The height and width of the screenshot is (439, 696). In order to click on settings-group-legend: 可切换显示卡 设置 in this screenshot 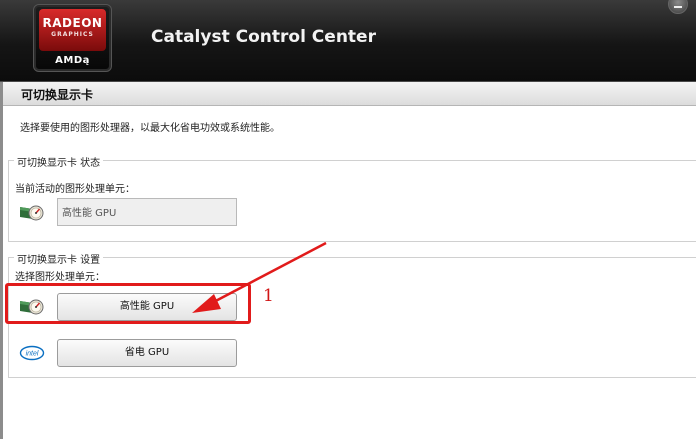, I will do `click(59, 258)`.